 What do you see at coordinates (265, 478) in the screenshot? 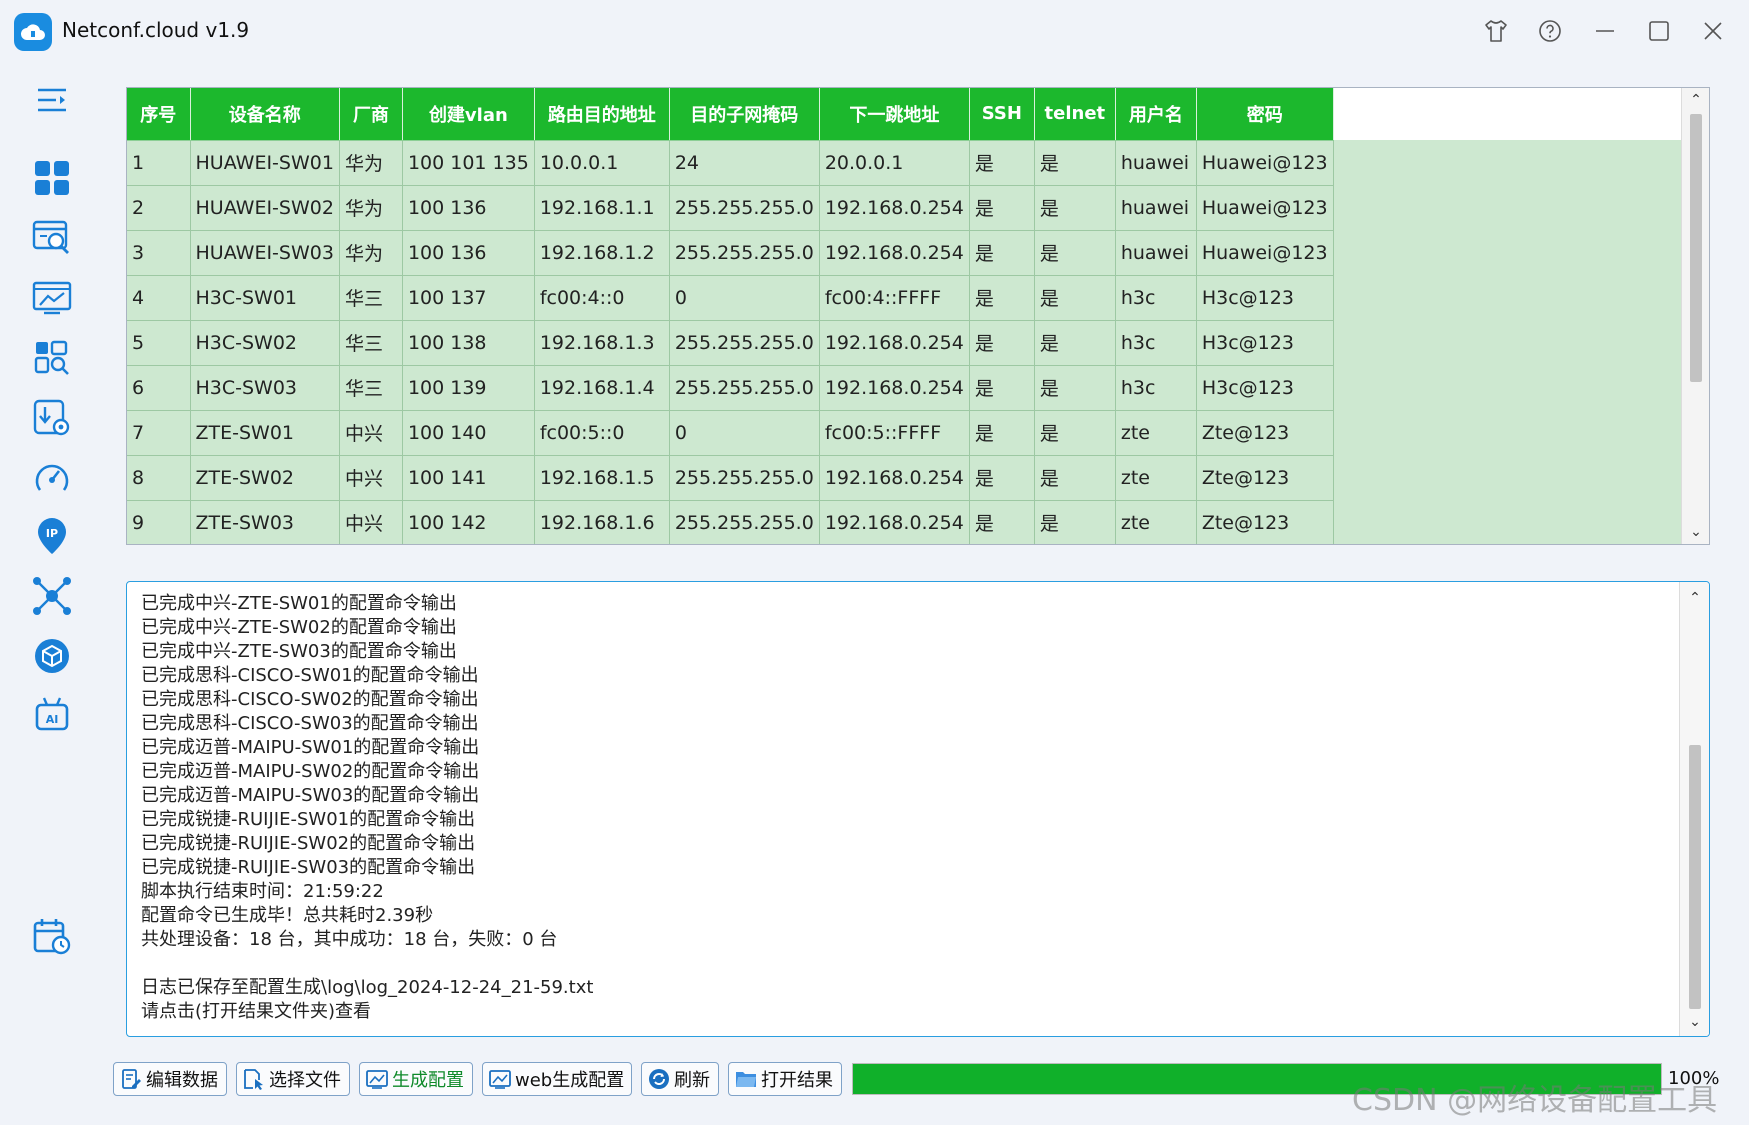
I see `cell-device-name: ZTE-SW02` at bounding box center [265, 478].